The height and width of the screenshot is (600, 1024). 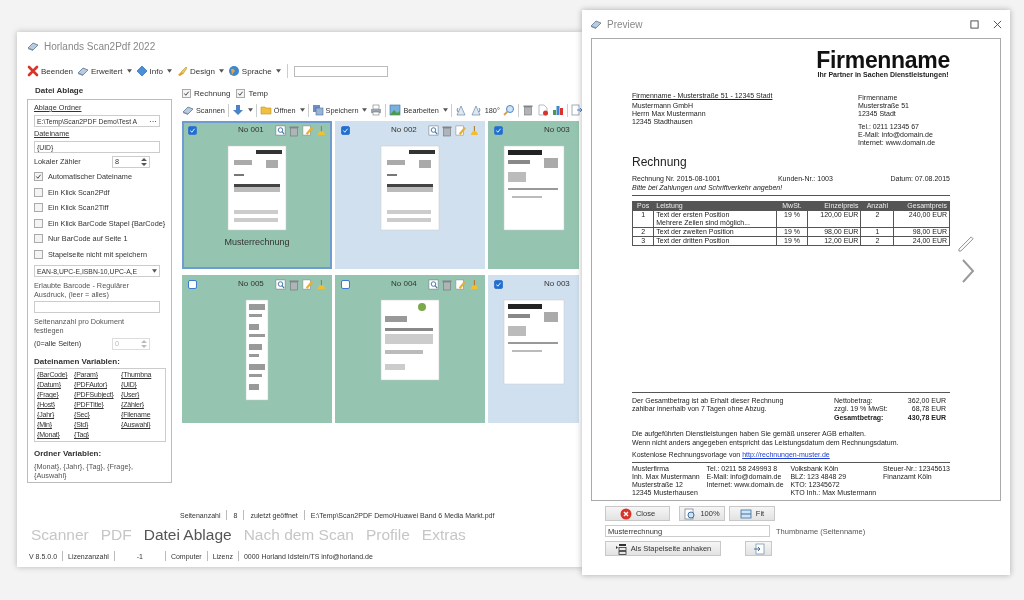 What do you see at coordinates (153, 71) in the screenshot?
I see `menu-button: Info` at bounding box center [153, 71].